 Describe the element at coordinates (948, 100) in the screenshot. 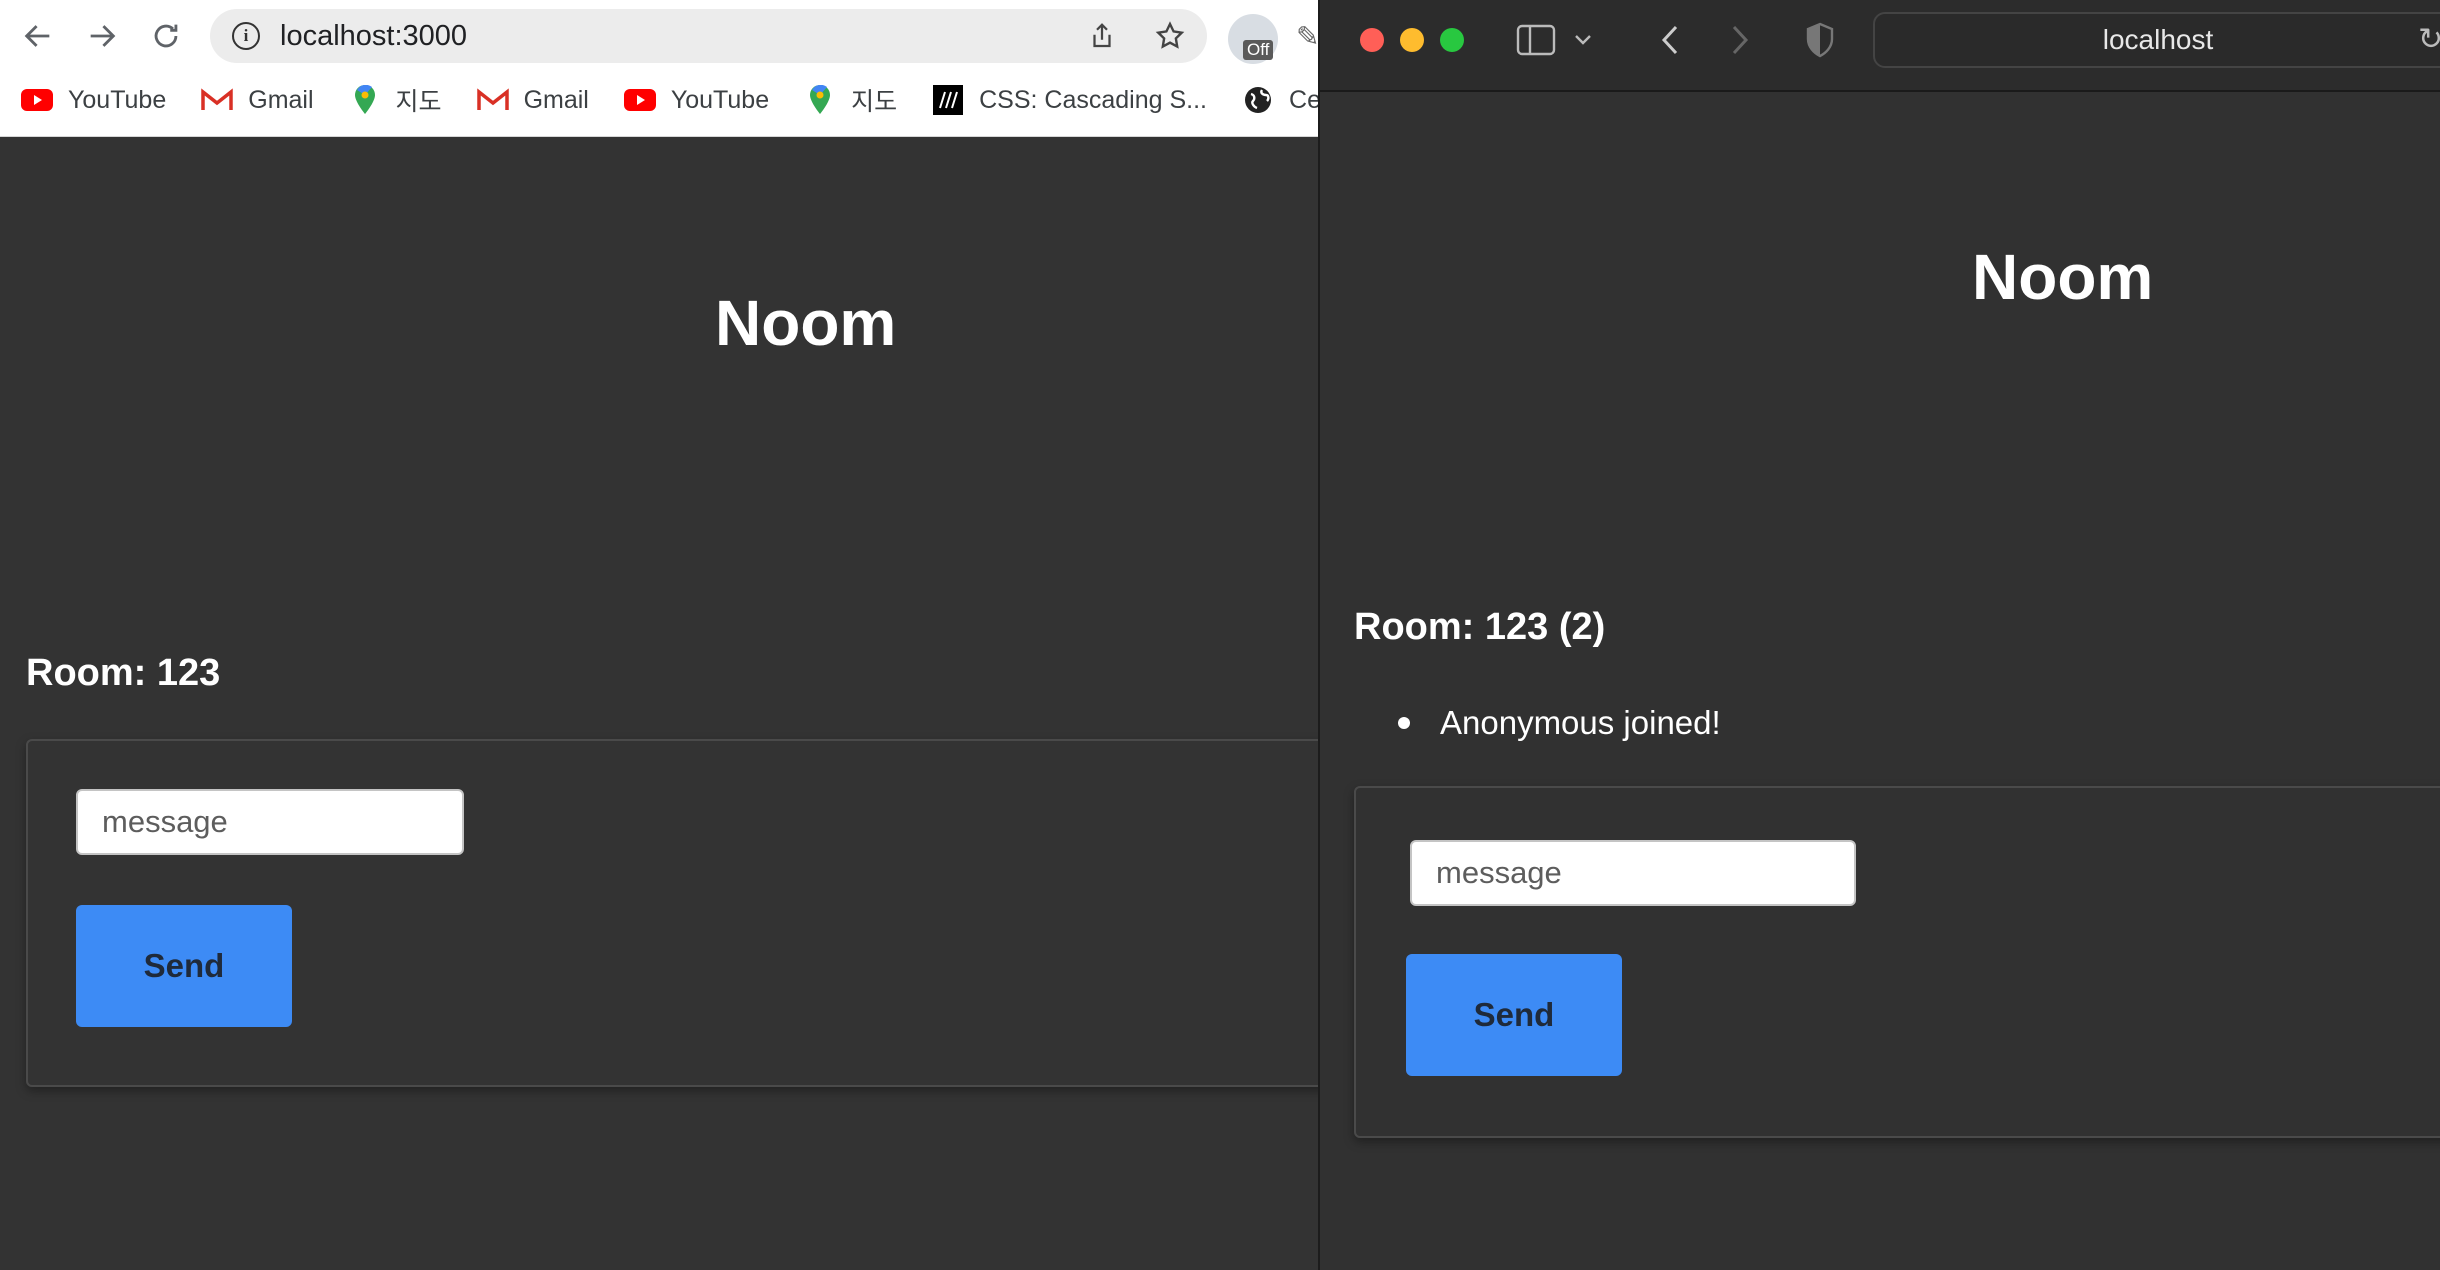

I see `mdn-icon` at that location.